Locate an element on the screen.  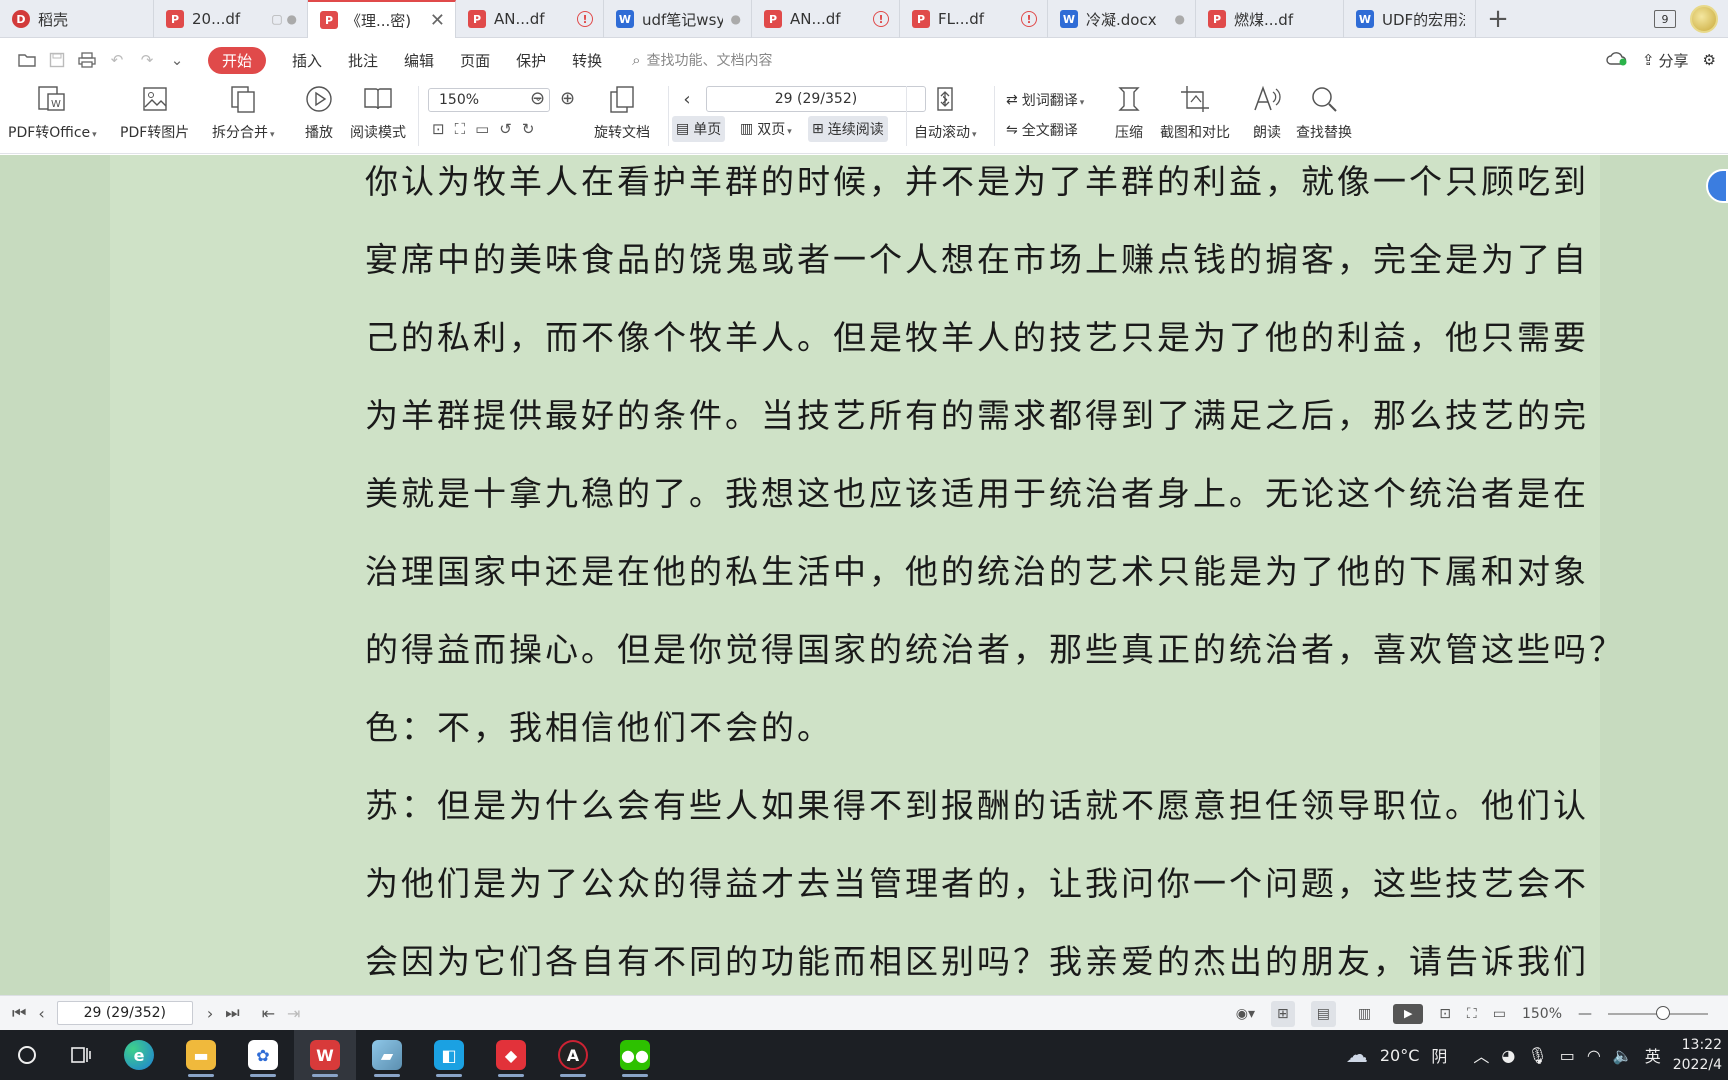
rotate-document-button: 旋转文档 is located at coordinates (622, 112).